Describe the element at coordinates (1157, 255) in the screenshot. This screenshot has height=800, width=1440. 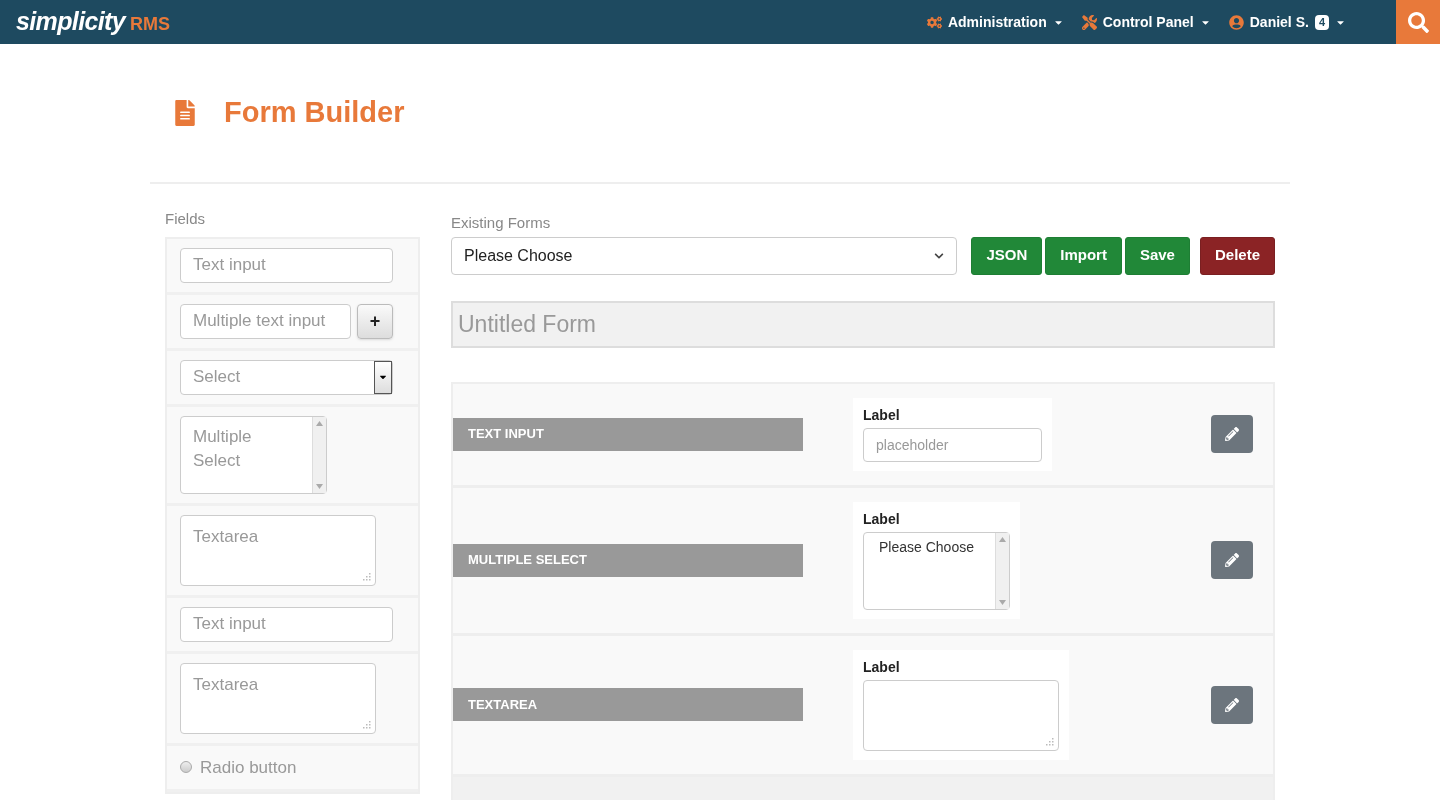
I see `action-button: Save` at that location.